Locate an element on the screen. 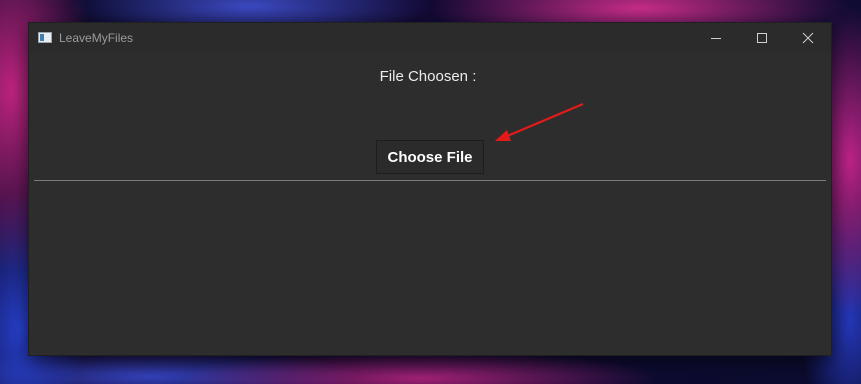 This screenshot has width=861, height=384. minimize-button is located at coordinates (716, 38).